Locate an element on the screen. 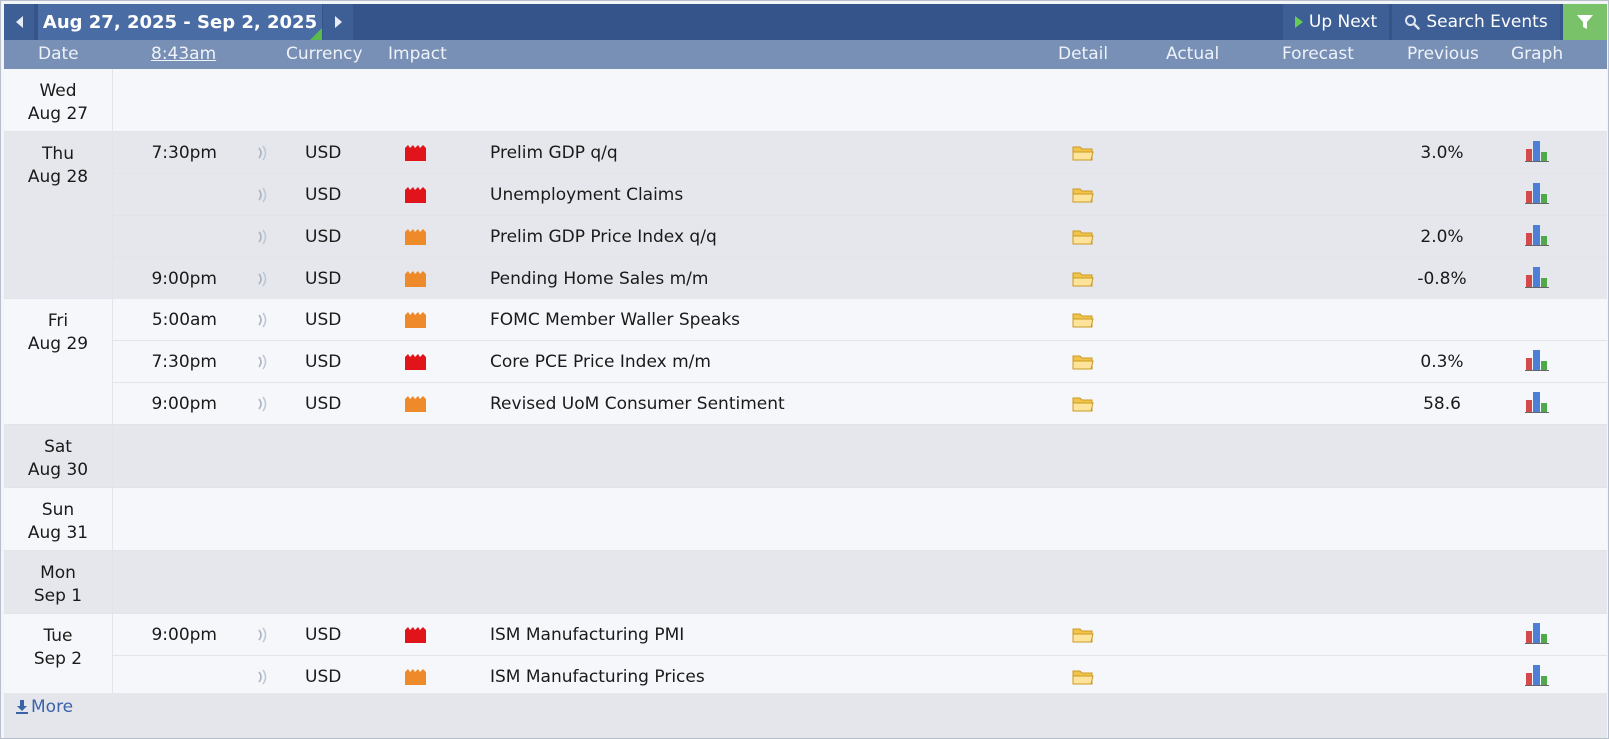 This screenshot has height=739, width=1609. event-row: USD Unemployment Claims is located at coordinates (860, 195).